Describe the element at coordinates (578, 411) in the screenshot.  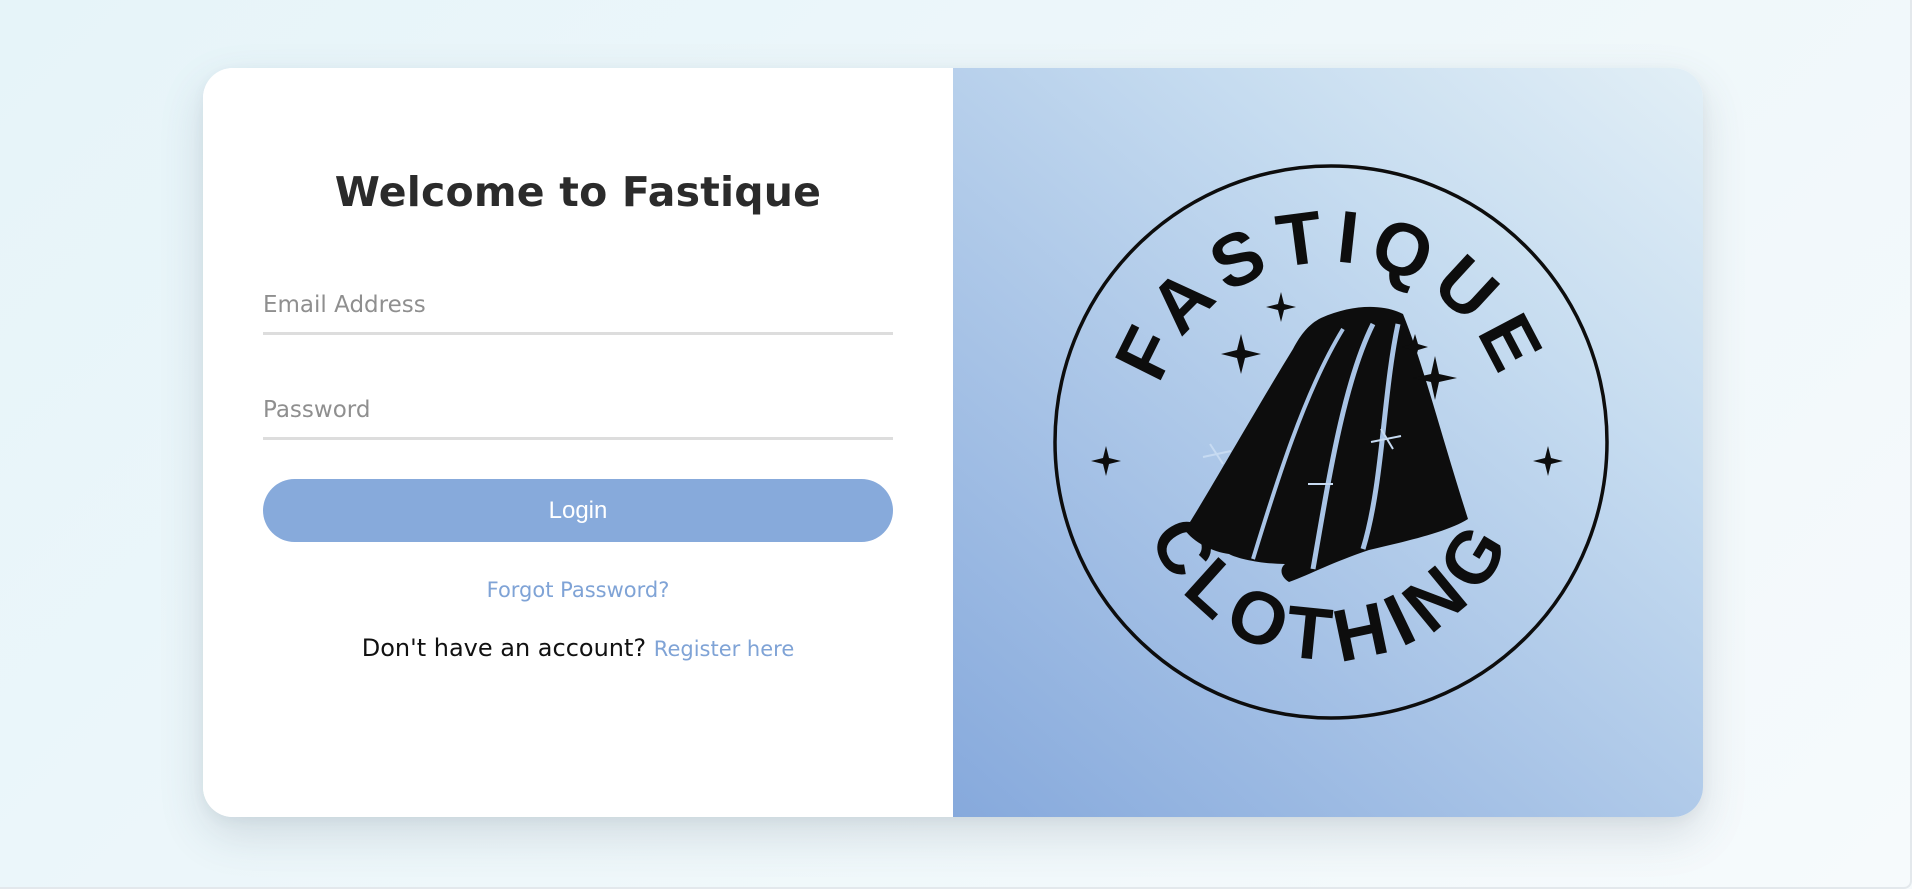
I see `password-field` at that location.